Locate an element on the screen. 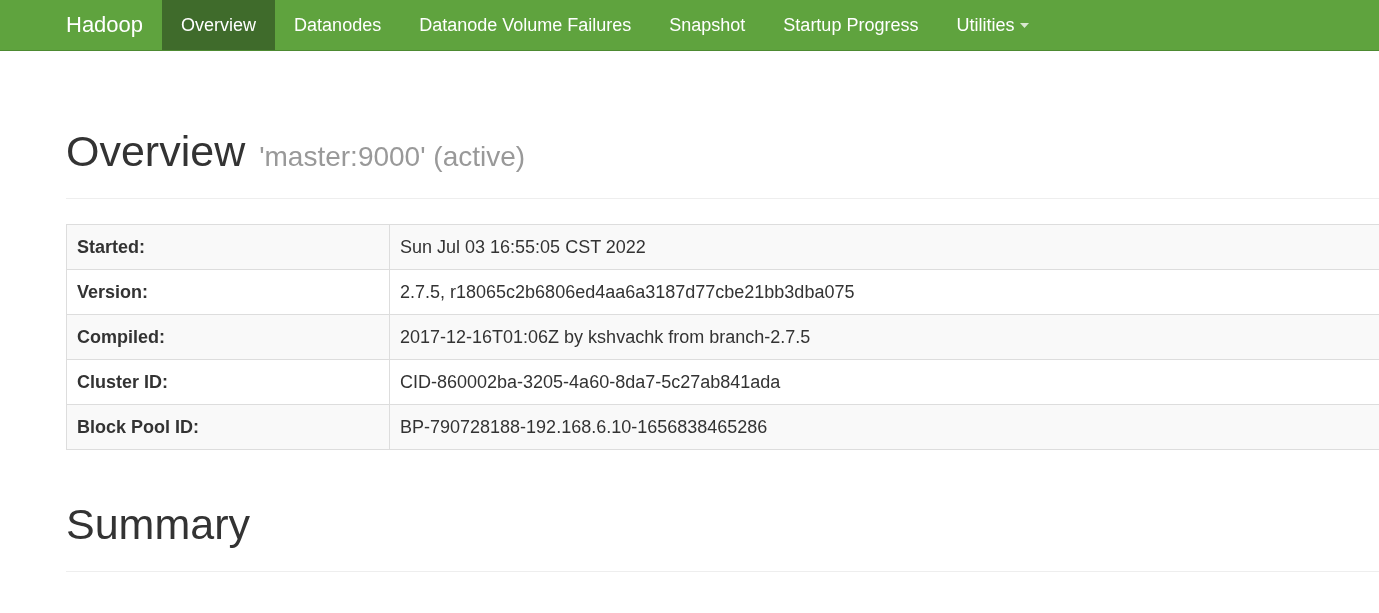 The width and height of the screenshot is (1379, 613). section-title: Summary is located at coordinates (158, 524).